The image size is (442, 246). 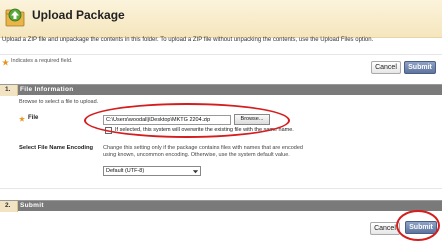 What do you see at coordinates (33, 118) in the screenshot?
I see `file-label: File` at bounding box center [33, 118].